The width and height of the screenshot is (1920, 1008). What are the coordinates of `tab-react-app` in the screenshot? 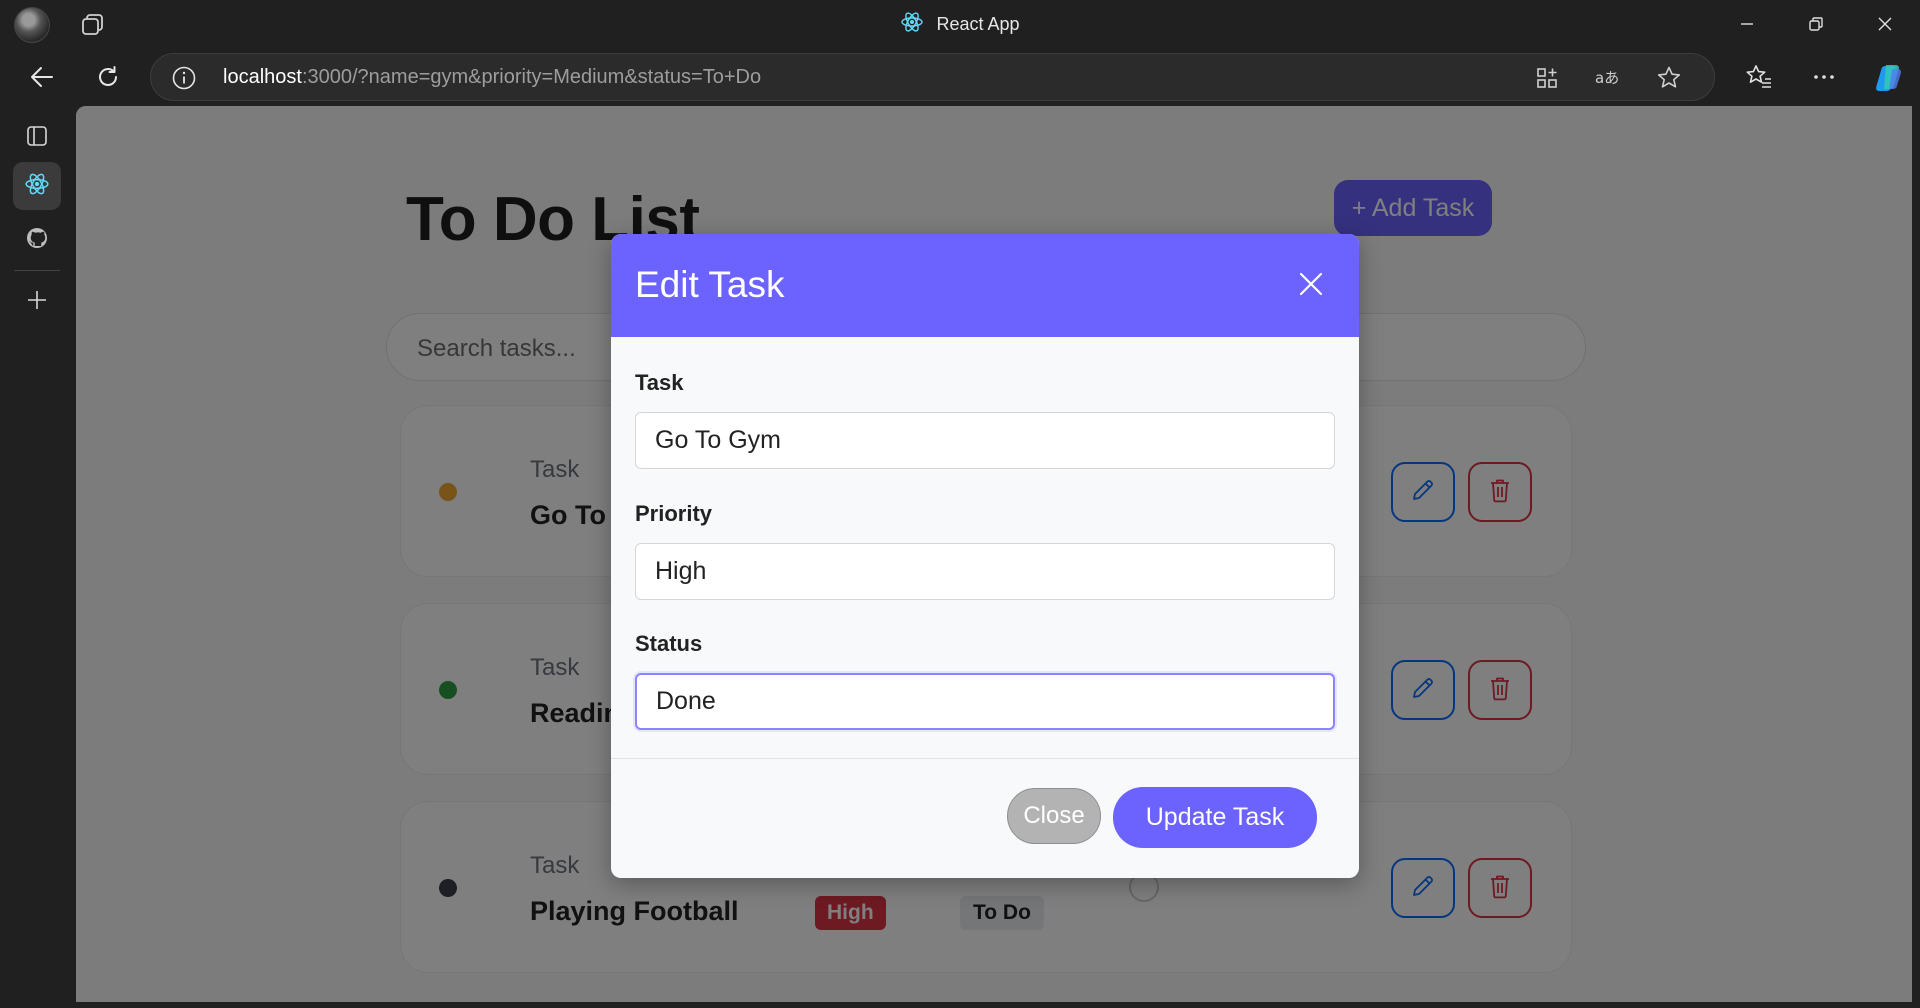 It's located at (37, 186).